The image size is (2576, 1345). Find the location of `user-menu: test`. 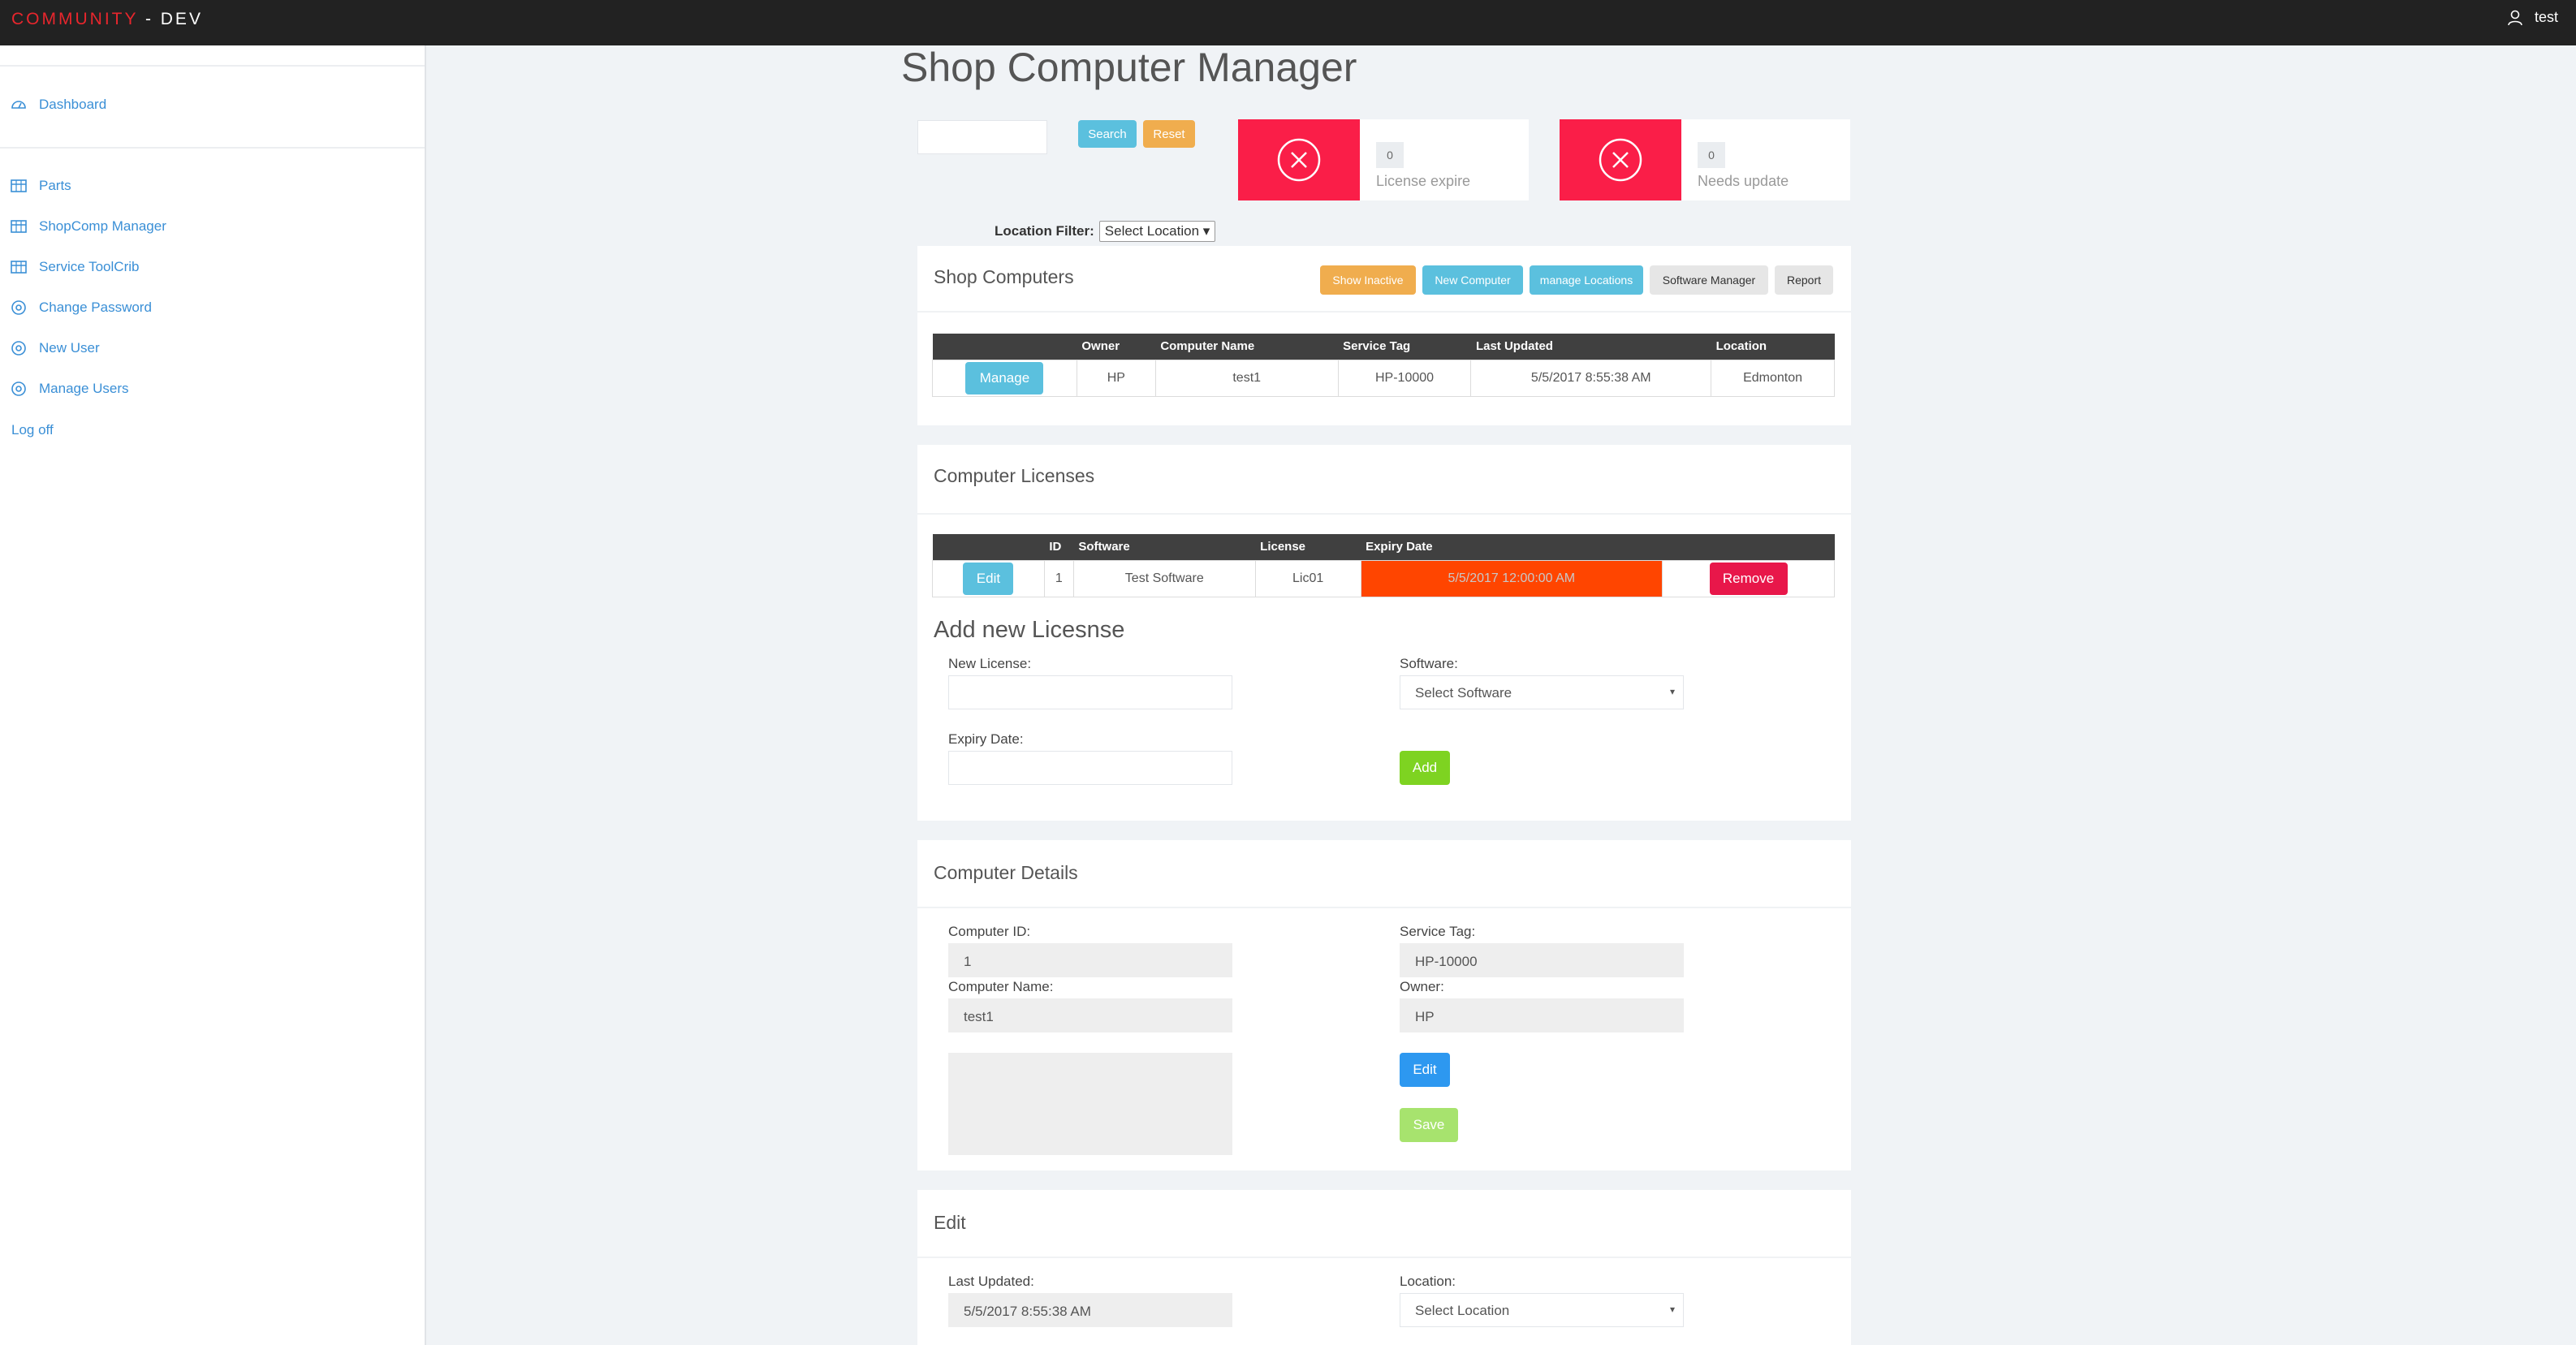

user-menu: test is located at coordinates (2532, 17).